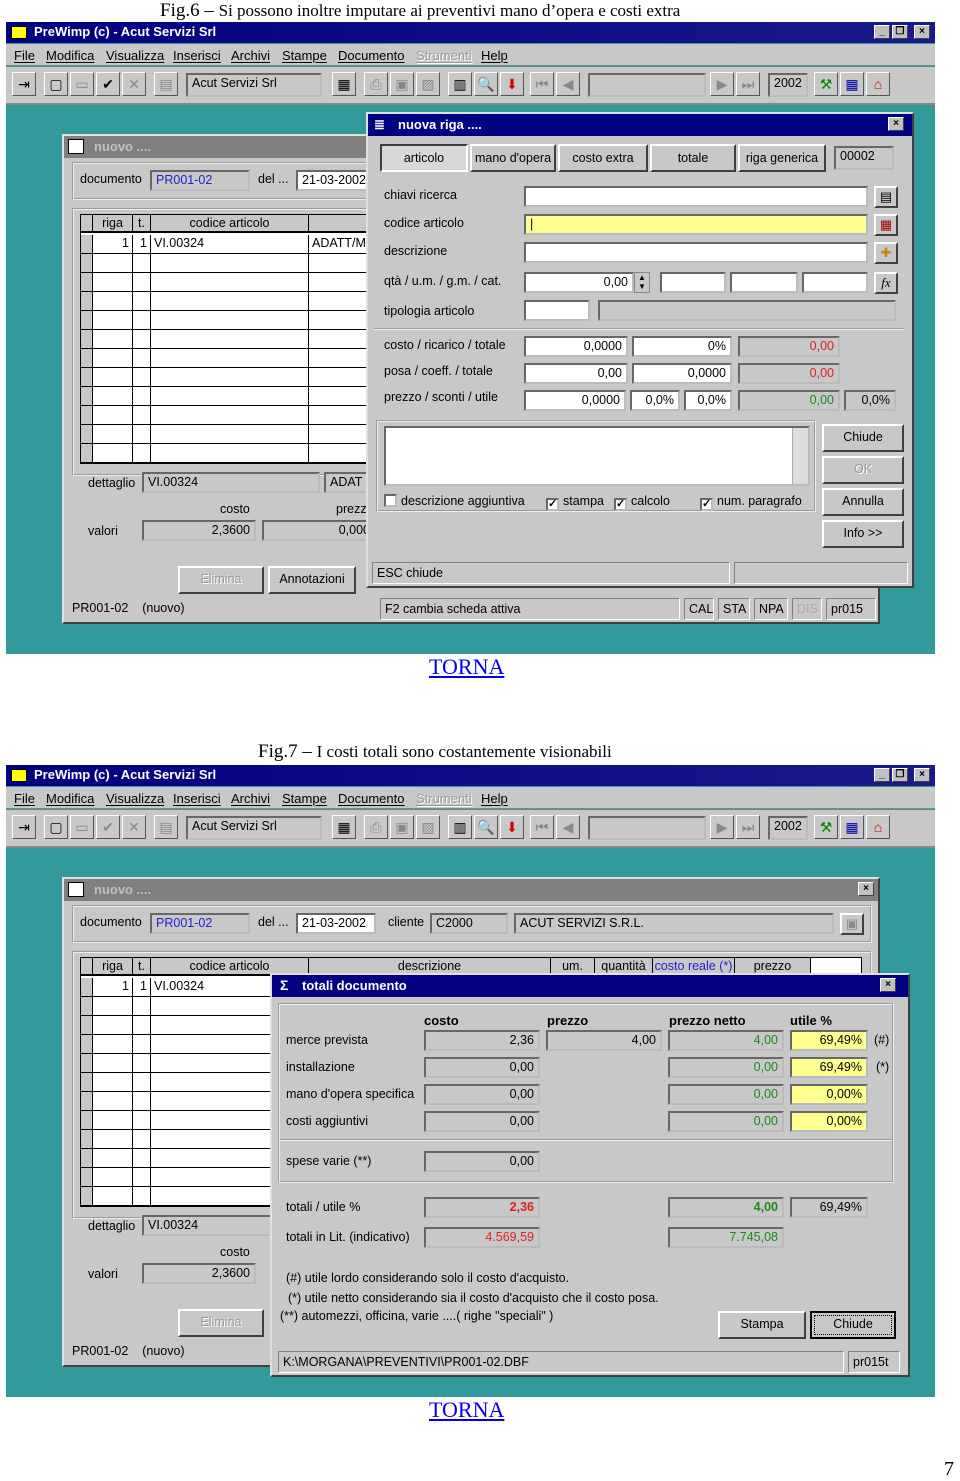 The width and height of the screenshot is (960, 1481). Describe the element at coordinates (886, 225) in the screenshot. I see `archive-icon: ▦` at that location.